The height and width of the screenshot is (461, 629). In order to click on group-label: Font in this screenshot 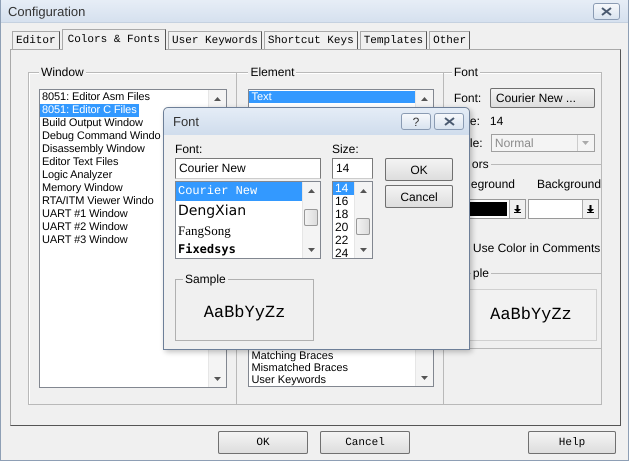, I will do `click(466, 72)`.